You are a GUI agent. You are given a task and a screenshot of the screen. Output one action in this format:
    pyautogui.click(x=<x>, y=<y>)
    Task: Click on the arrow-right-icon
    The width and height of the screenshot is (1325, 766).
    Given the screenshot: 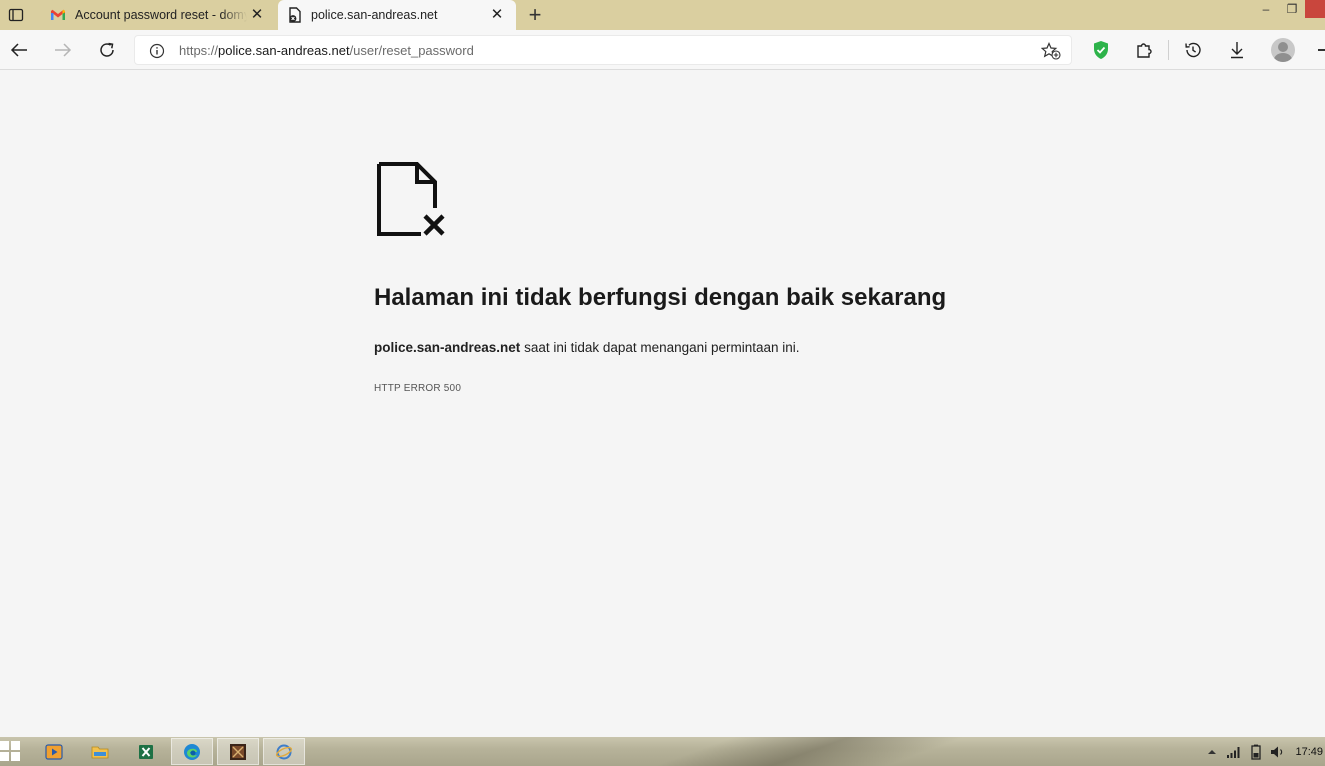 What is the action you would take?
    pyautogui.click(x=63, y=50)
    